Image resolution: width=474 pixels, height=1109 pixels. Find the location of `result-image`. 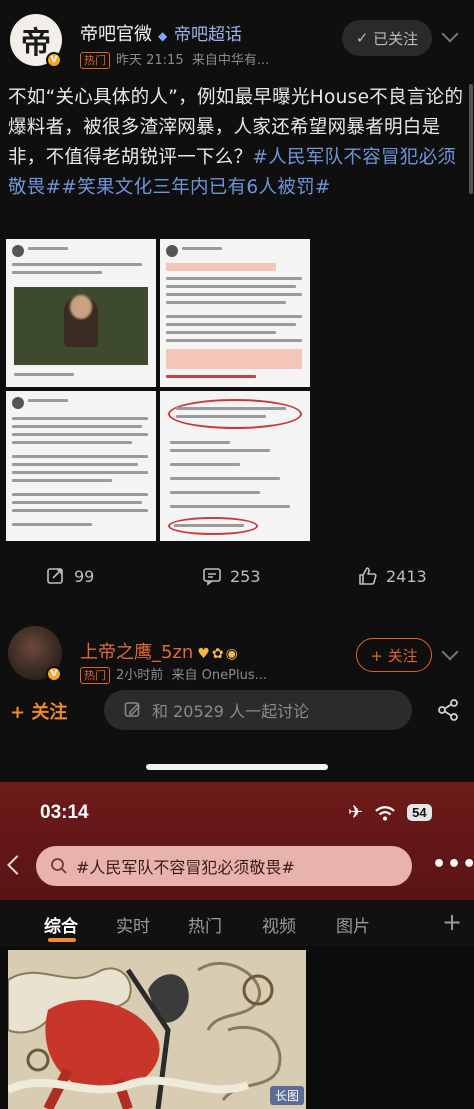

result-image is located at coordinates (157, 1029).